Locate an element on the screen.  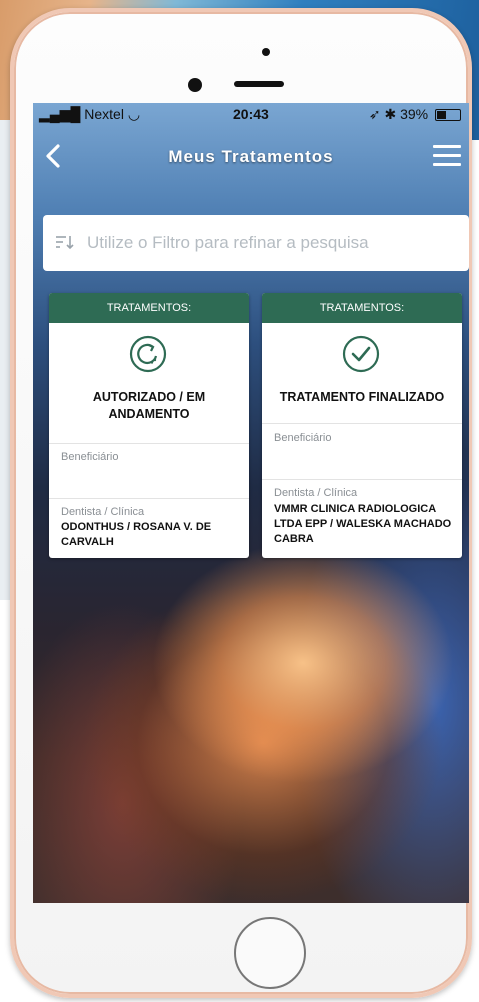
refresh-icon is located at coordinates (148, 354).